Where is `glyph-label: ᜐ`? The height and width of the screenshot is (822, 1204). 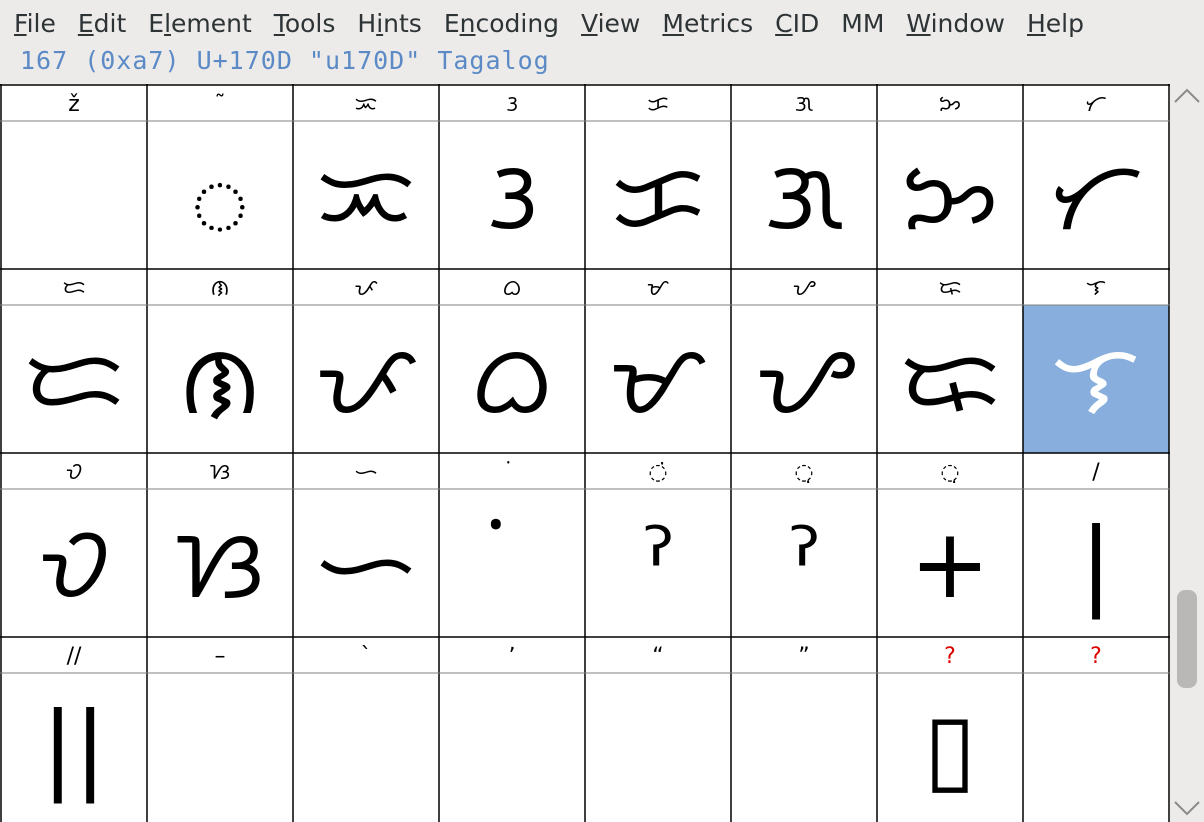 glyph-label: ᜐ is located at coordinates (220, 472).